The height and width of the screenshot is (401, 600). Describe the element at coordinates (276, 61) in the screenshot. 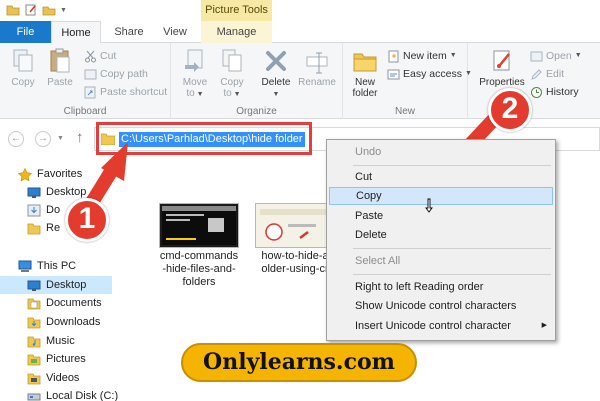

I see `delete-x-icon` at that location.